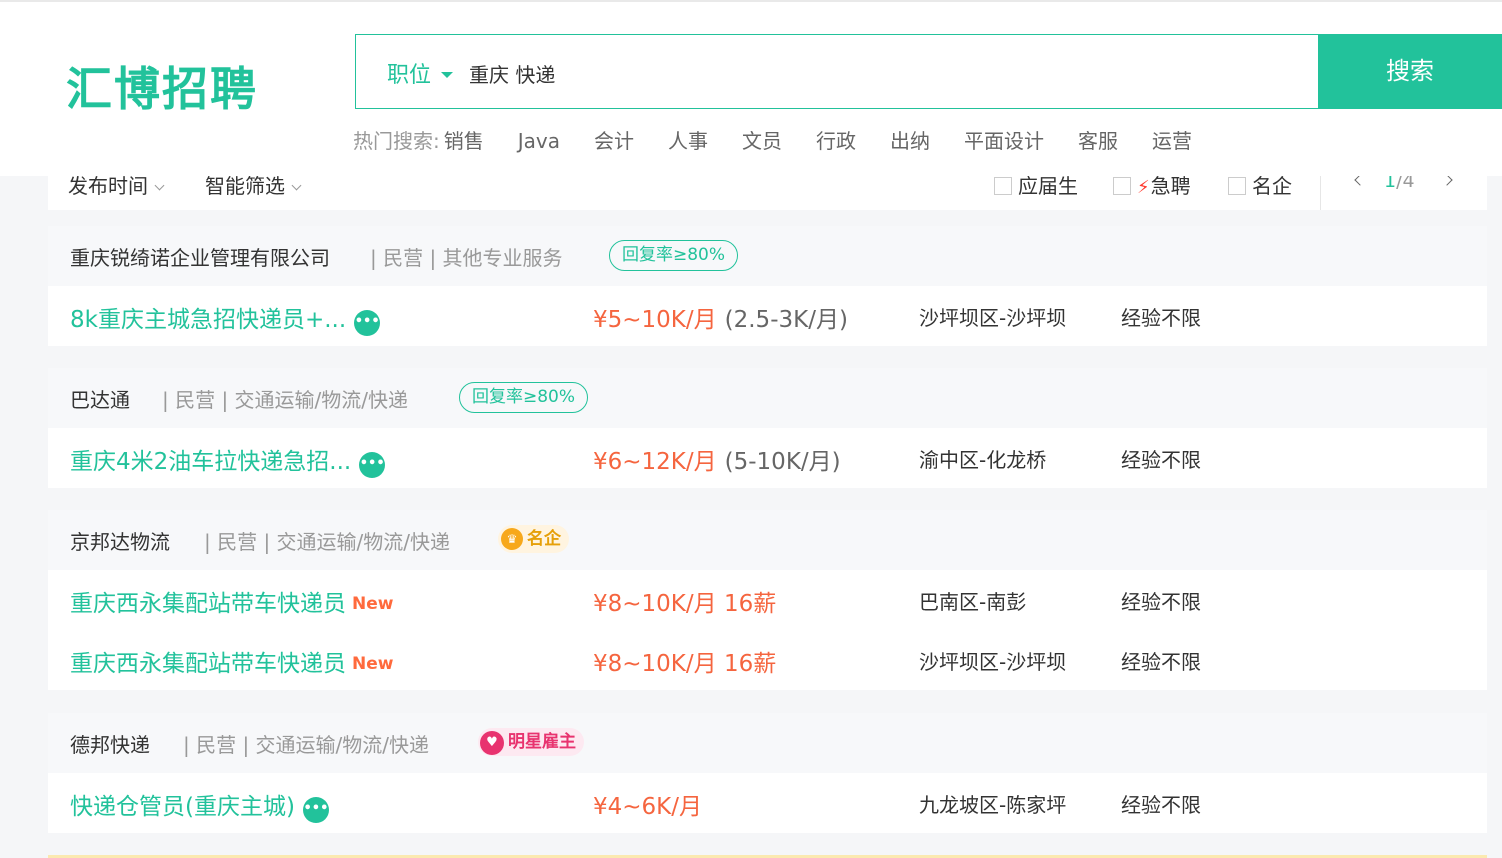  Describe the element at coordinates (767, 398) in the screenshot. I see `company-header: 巴达通 | 民营 | 交通运输/物流/快递 回复率≥80%` at that location.